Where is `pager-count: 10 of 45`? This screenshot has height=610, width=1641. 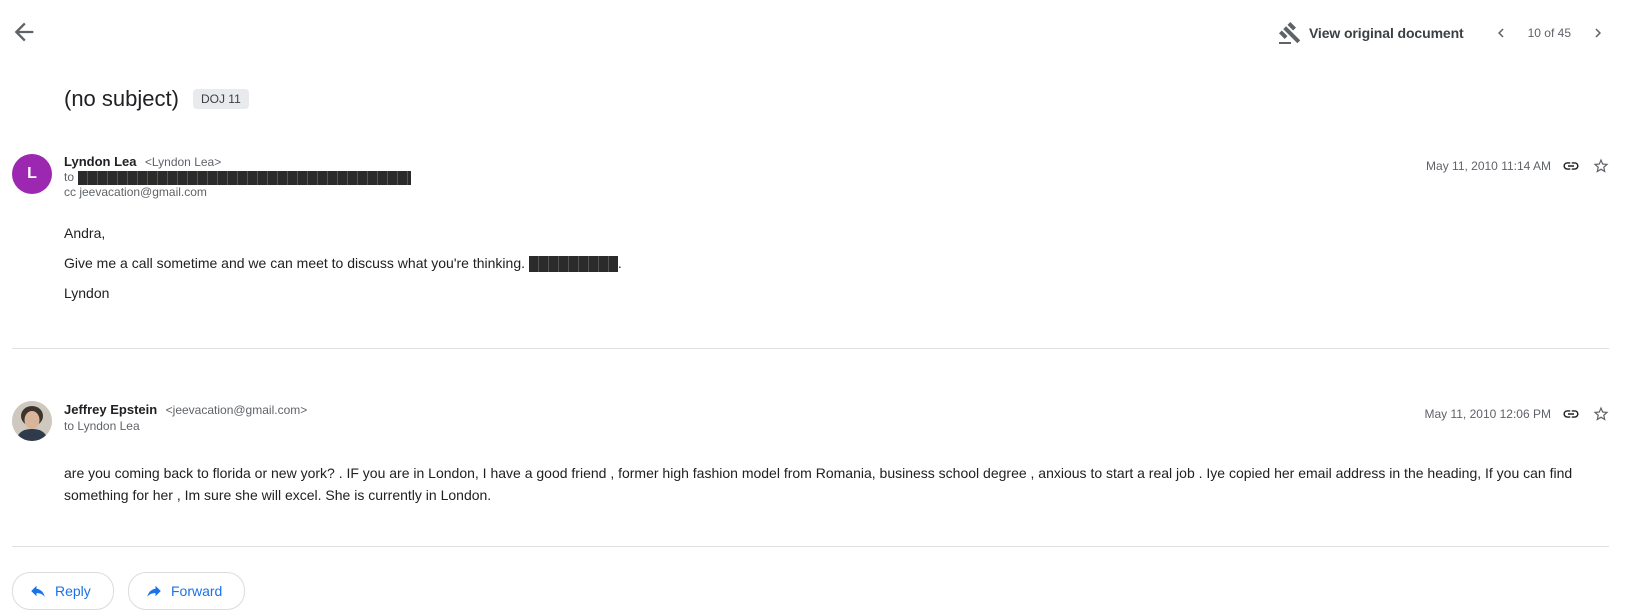
pager-count: 10 of 45 is located at coordinates (1549, 33).